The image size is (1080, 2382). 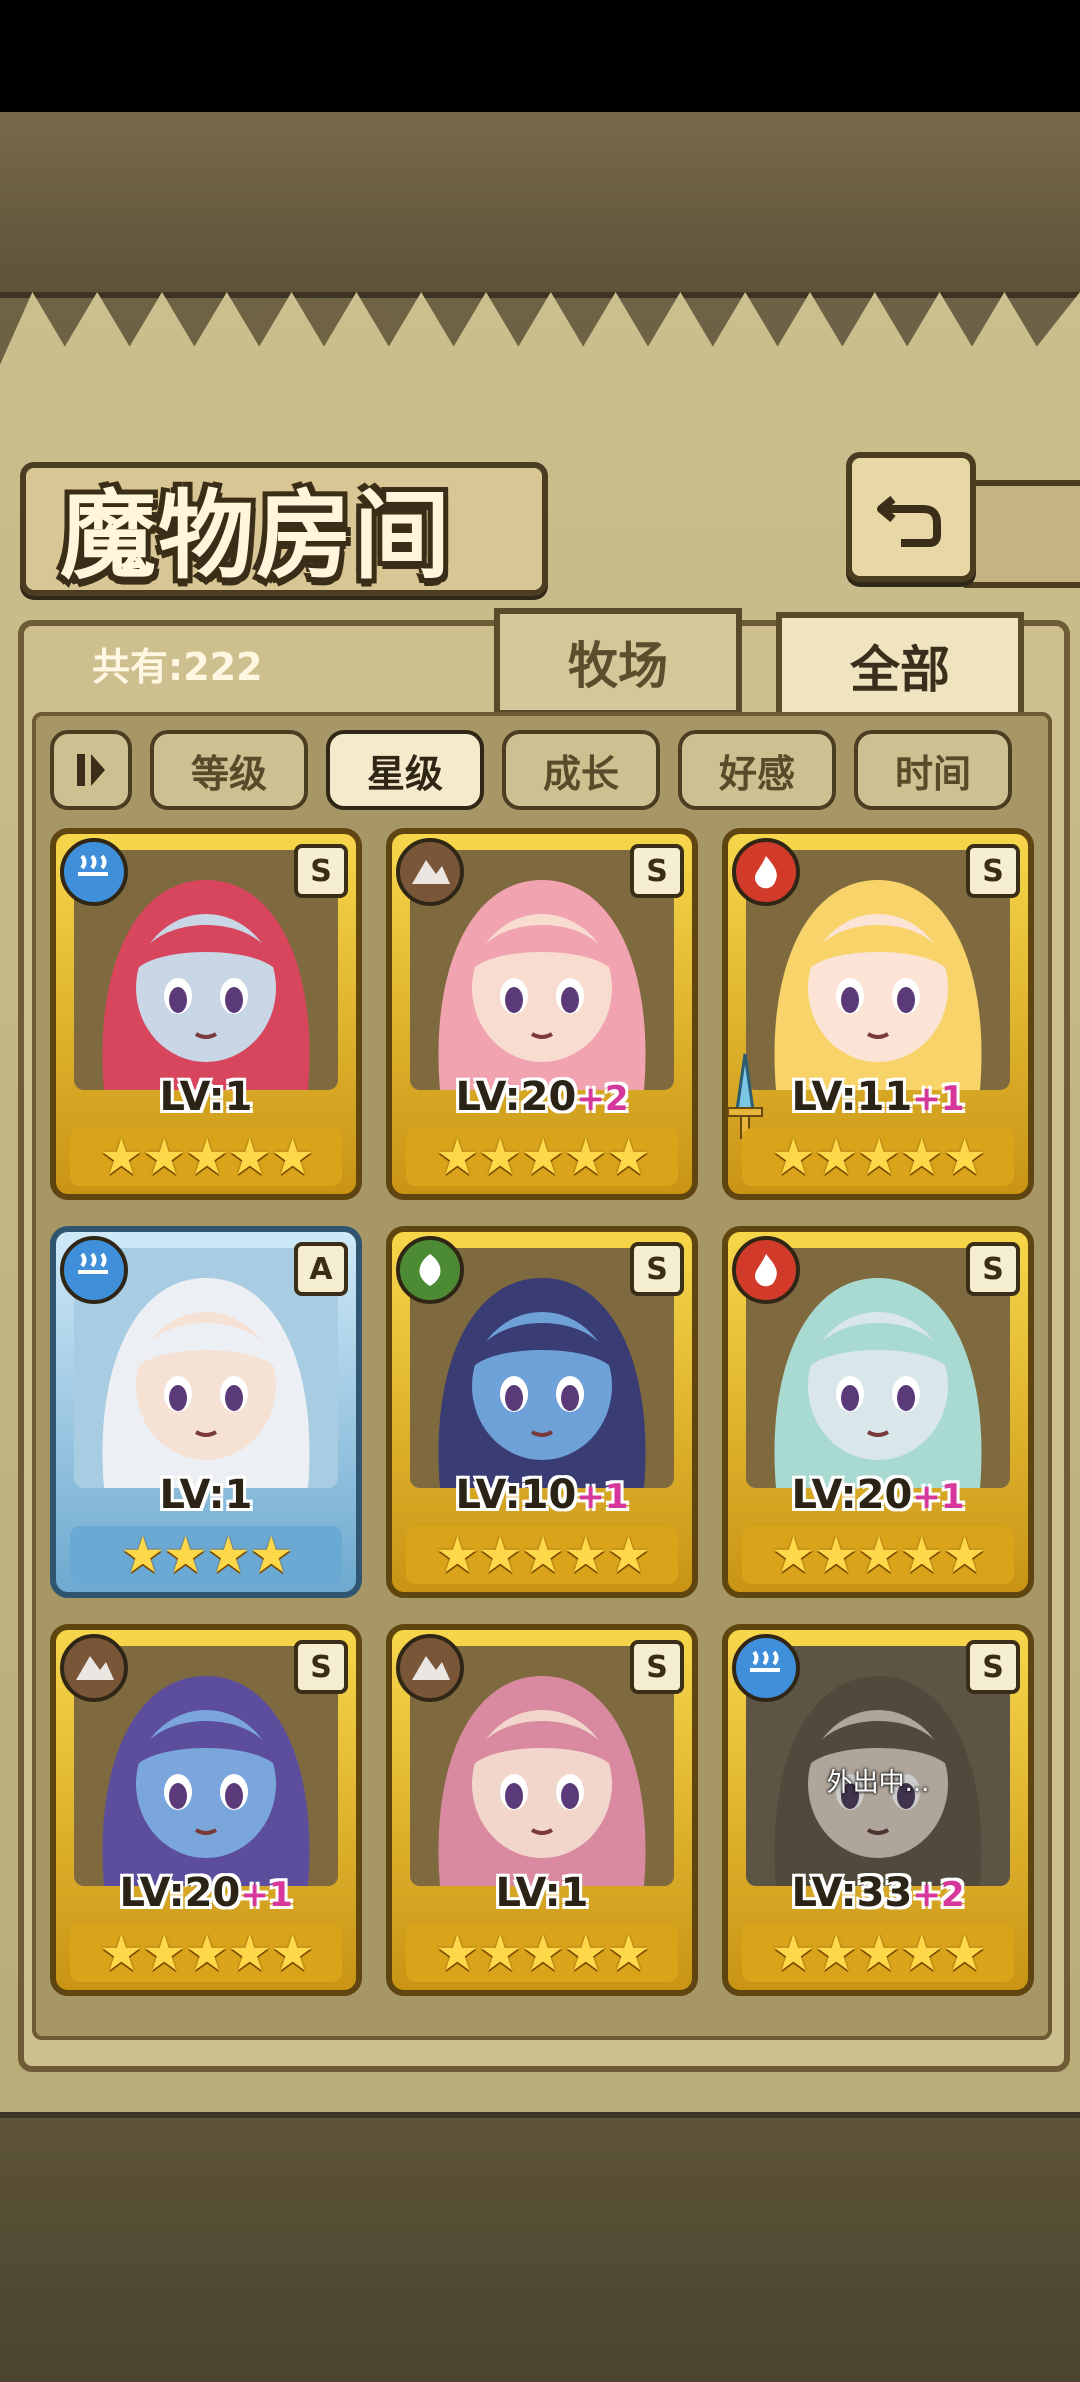 What do you see at coordinates (878, 1810) in the screenshot?
I see `monster-card: S 外出中... LV:33+2 ★★★★★` at bounding box center [878, 1810].